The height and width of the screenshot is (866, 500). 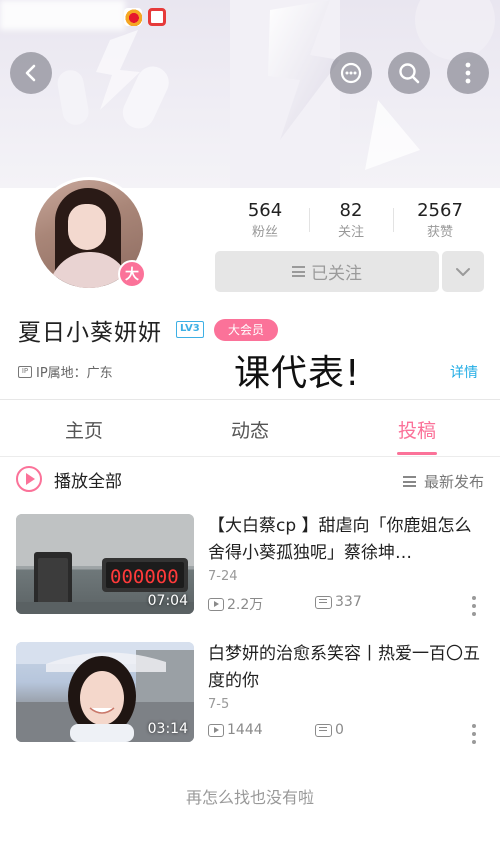 What do you see at coordinates (145, 17) in the screenshot?
I see `status-bar-icons` at bounding box center [145, 17].